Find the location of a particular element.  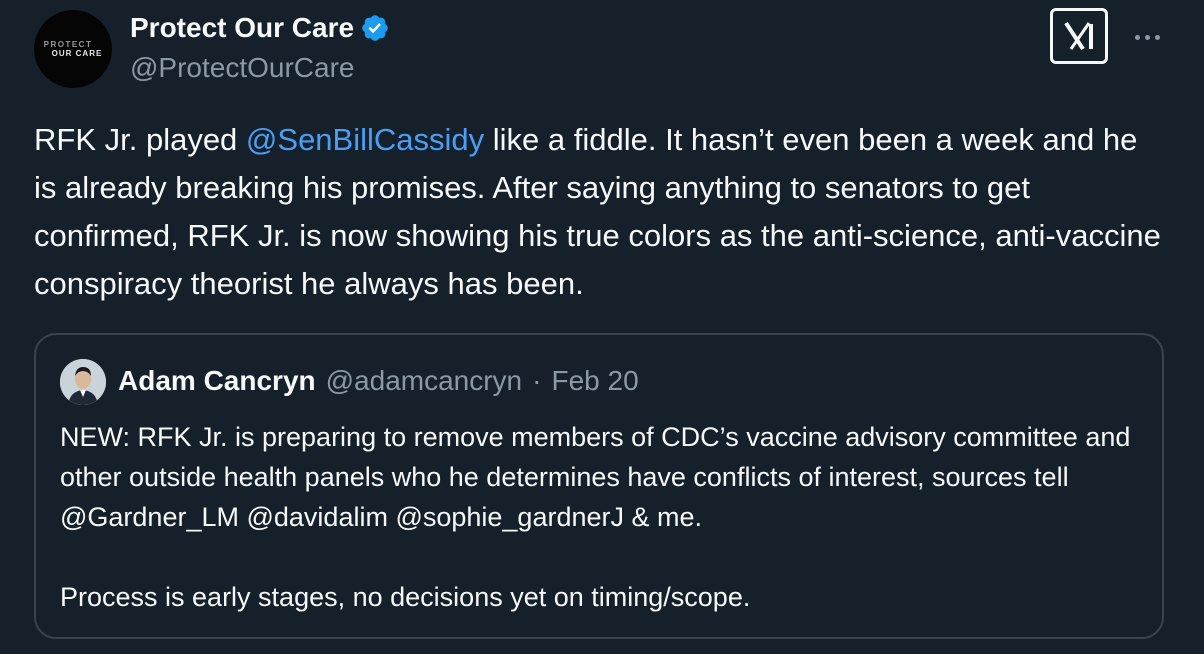

author-display-name: Protect Our Care is located at coordinates (242, 28).